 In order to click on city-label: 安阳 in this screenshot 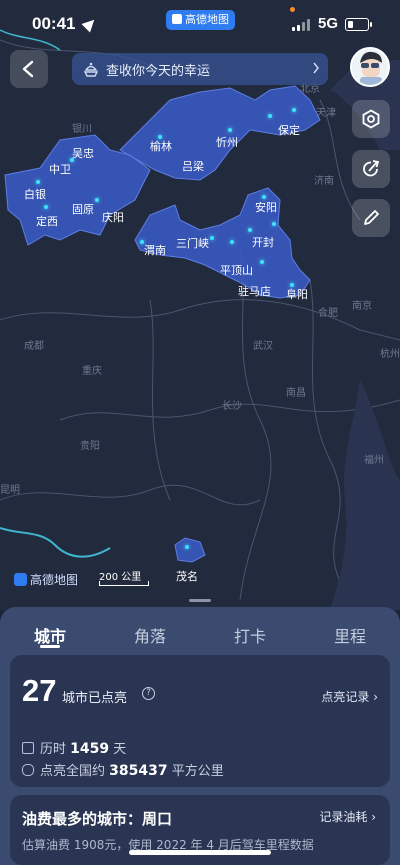, I will do `click(266, 207)`.